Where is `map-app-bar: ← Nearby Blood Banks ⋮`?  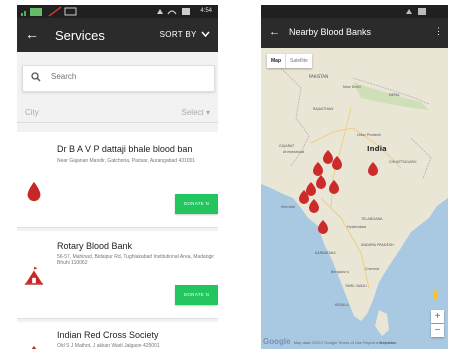 map-app-bar: ← Nearby Blood Banks ⋮ is located at coordinates (354, 33).